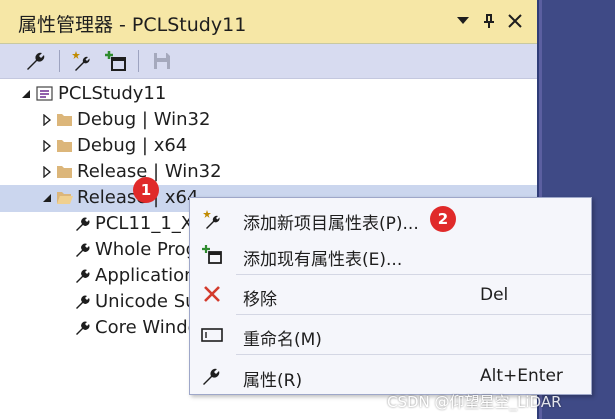  I want to click on menu-label: 属性(R), so click(273, 381).